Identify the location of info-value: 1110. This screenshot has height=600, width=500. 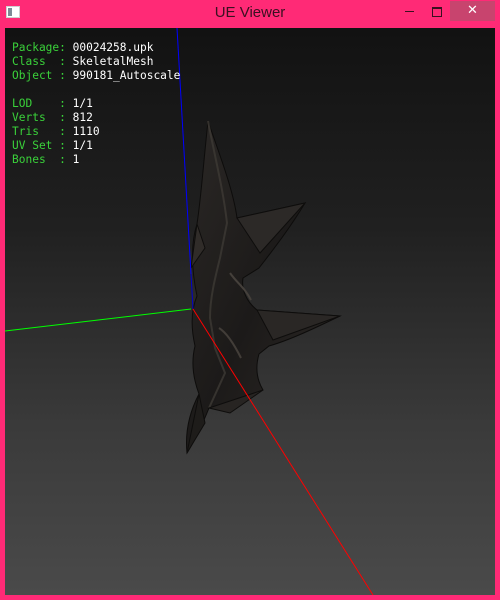
(86, 131).